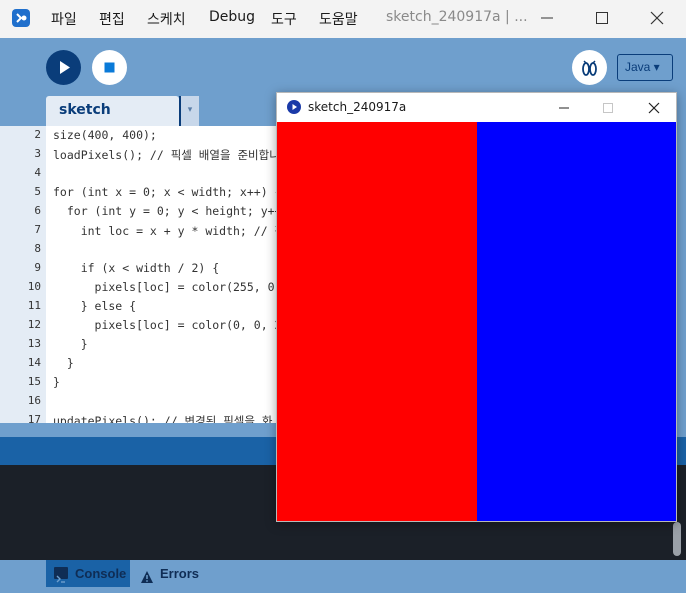 The height and width of the screenshot is (593, 686). I want to click on menu-file: 파일, so click(64, 19).